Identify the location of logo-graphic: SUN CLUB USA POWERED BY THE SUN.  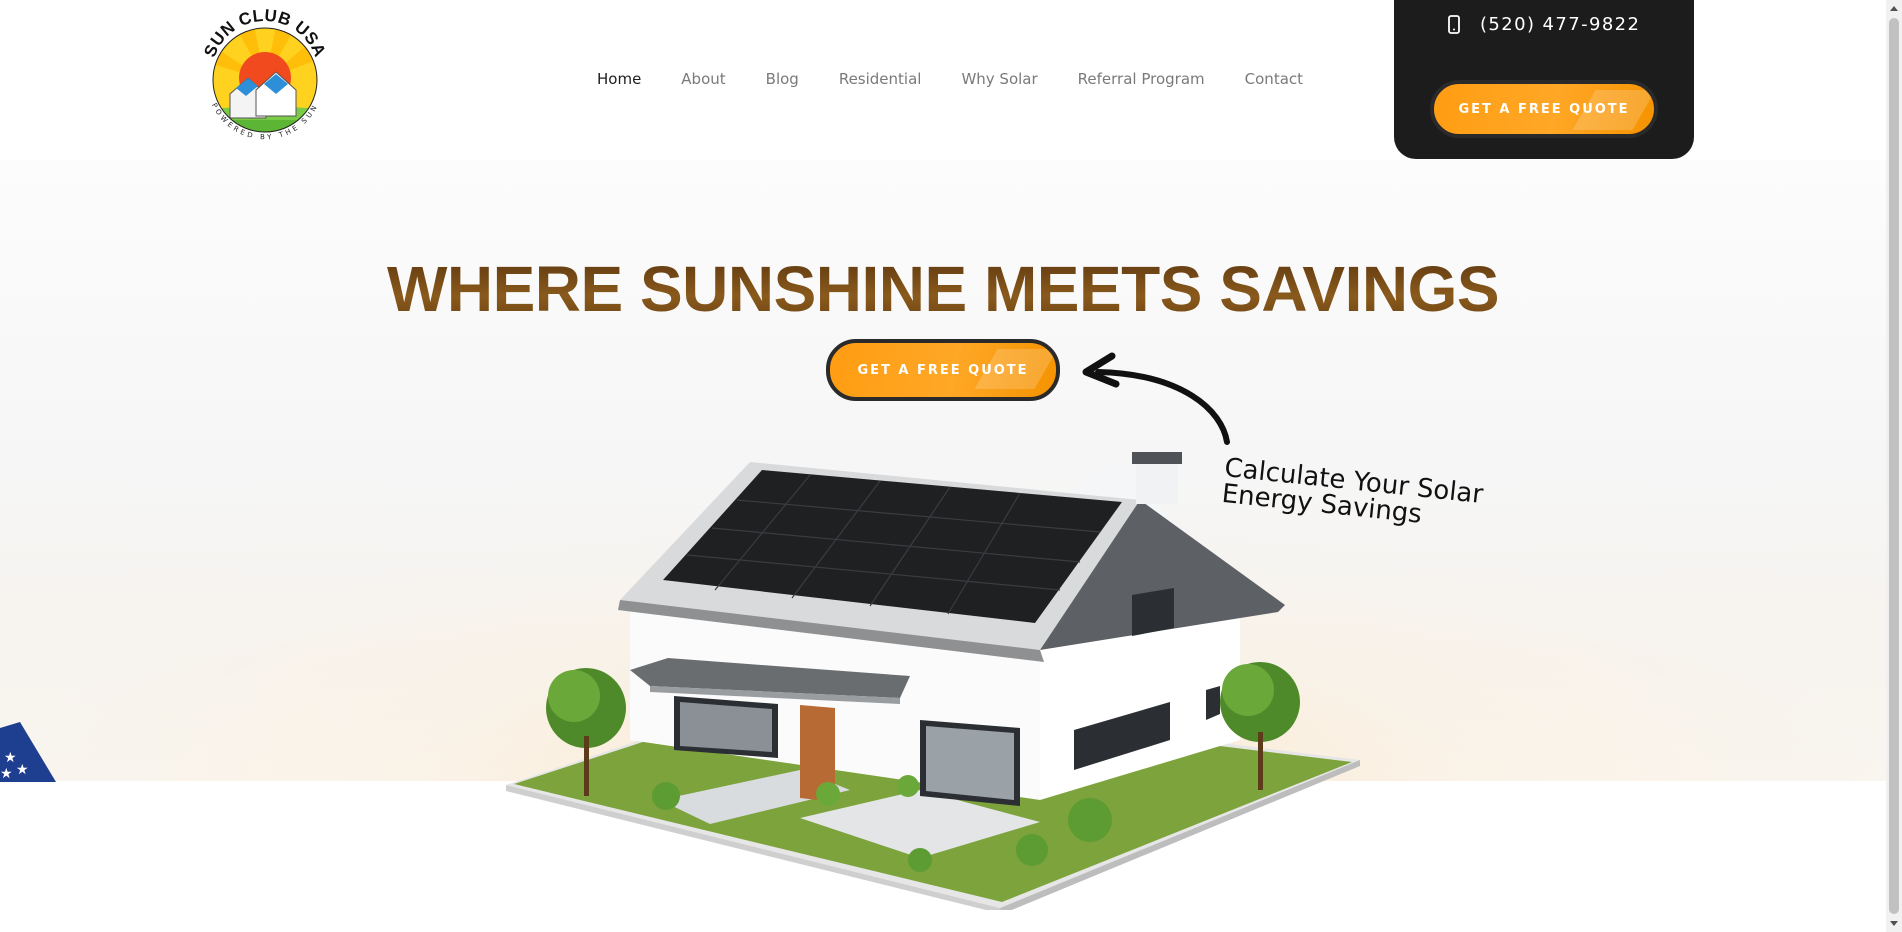
(264, 74).